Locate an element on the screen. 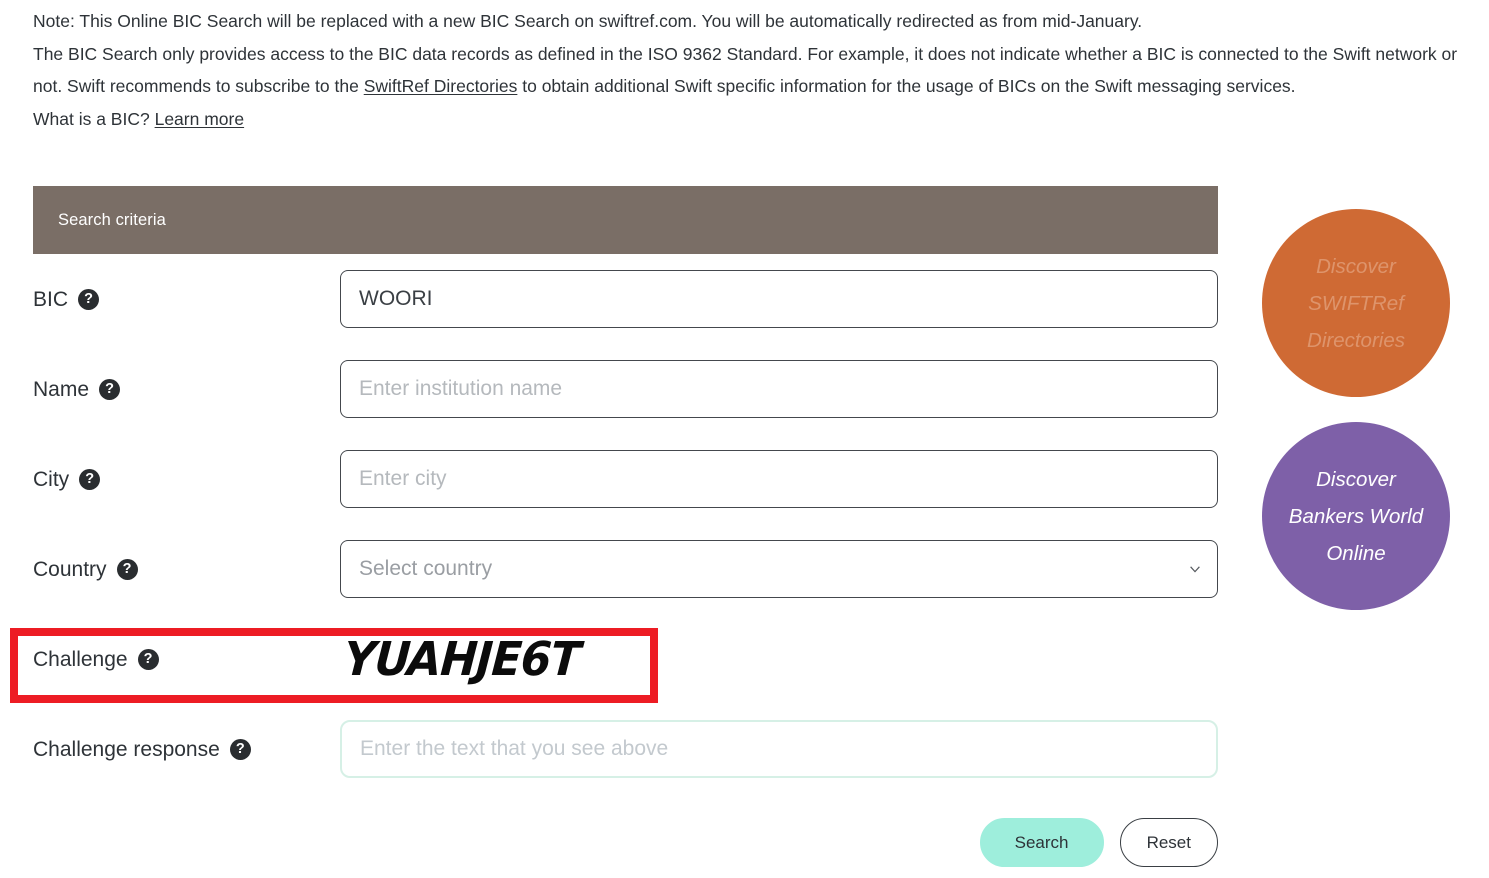 This screenshot has height=878, width=1489. challenge-response-field-wrap is located at coordinates (779, 749).